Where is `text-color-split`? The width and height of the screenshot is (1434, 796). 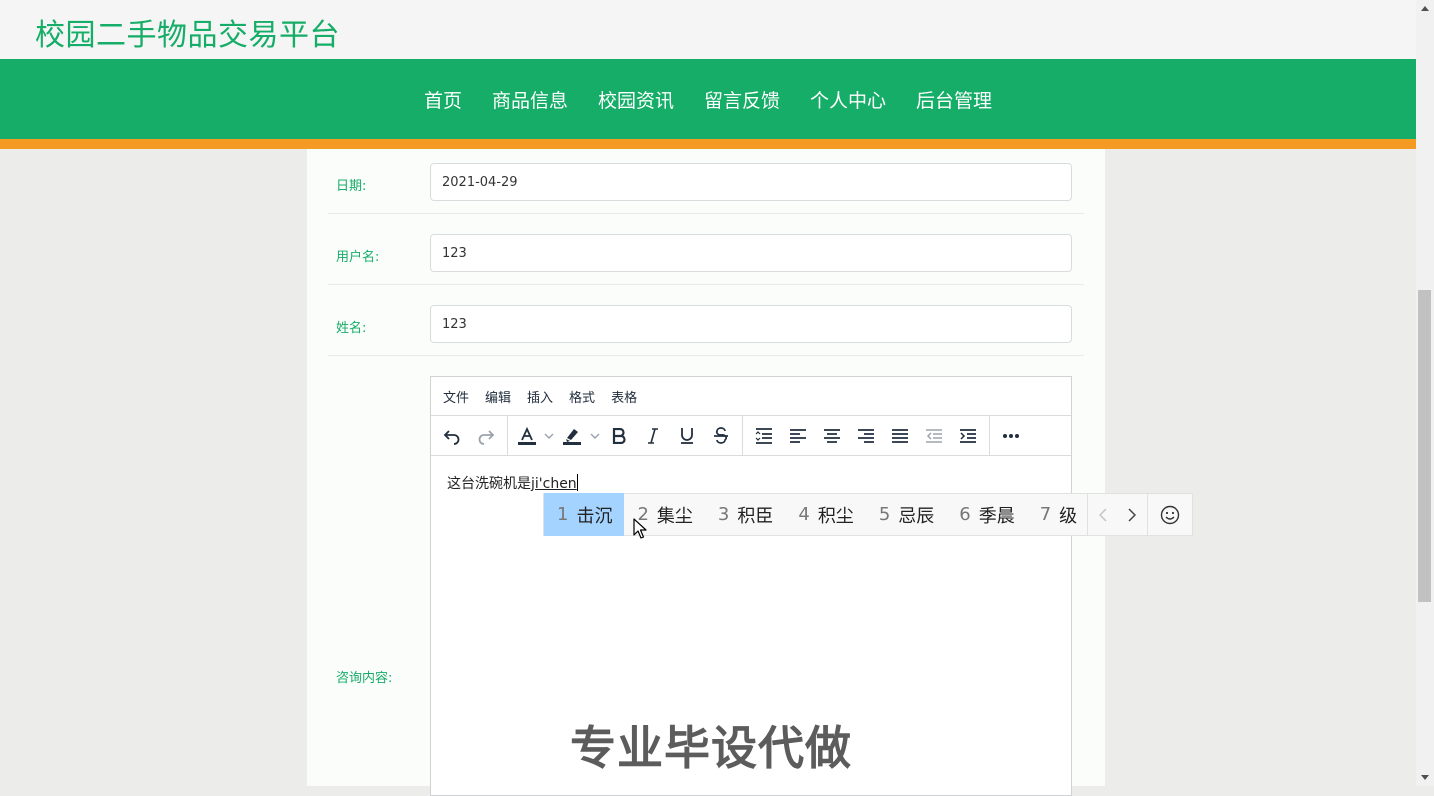 text-color-split is located at coordinates (534, 436).